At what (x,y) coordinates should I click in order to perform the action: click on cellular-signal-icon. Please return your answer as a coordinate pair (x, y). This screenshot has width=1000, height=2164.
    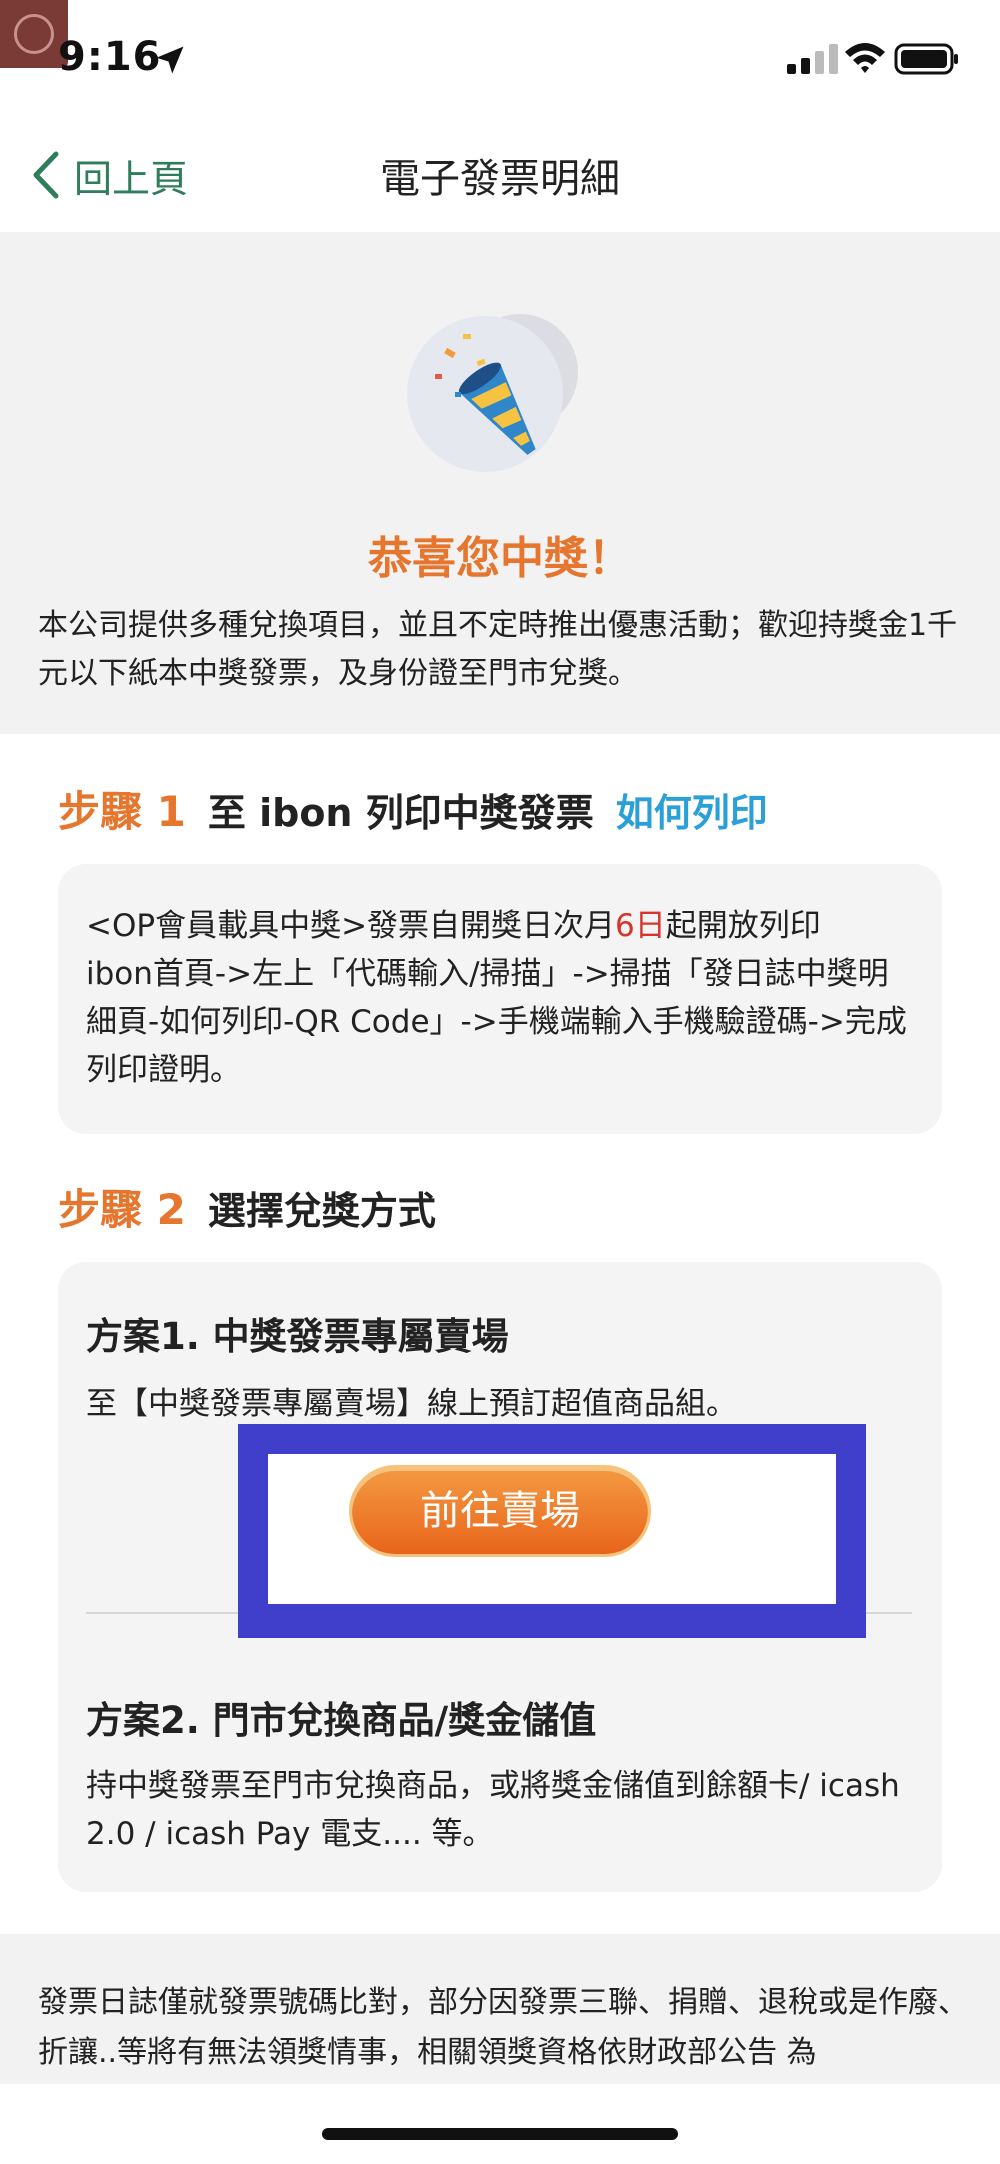
    Looking at the image, I should click on (812, 59).